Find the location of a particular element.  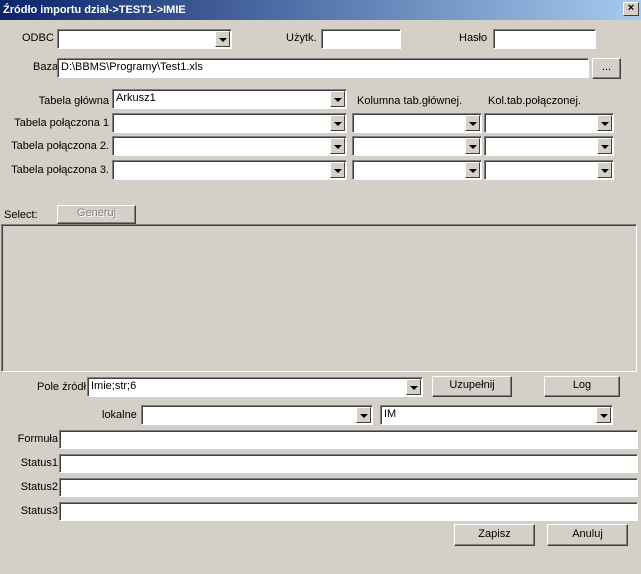

user-input is located at coordinates (361, 39).